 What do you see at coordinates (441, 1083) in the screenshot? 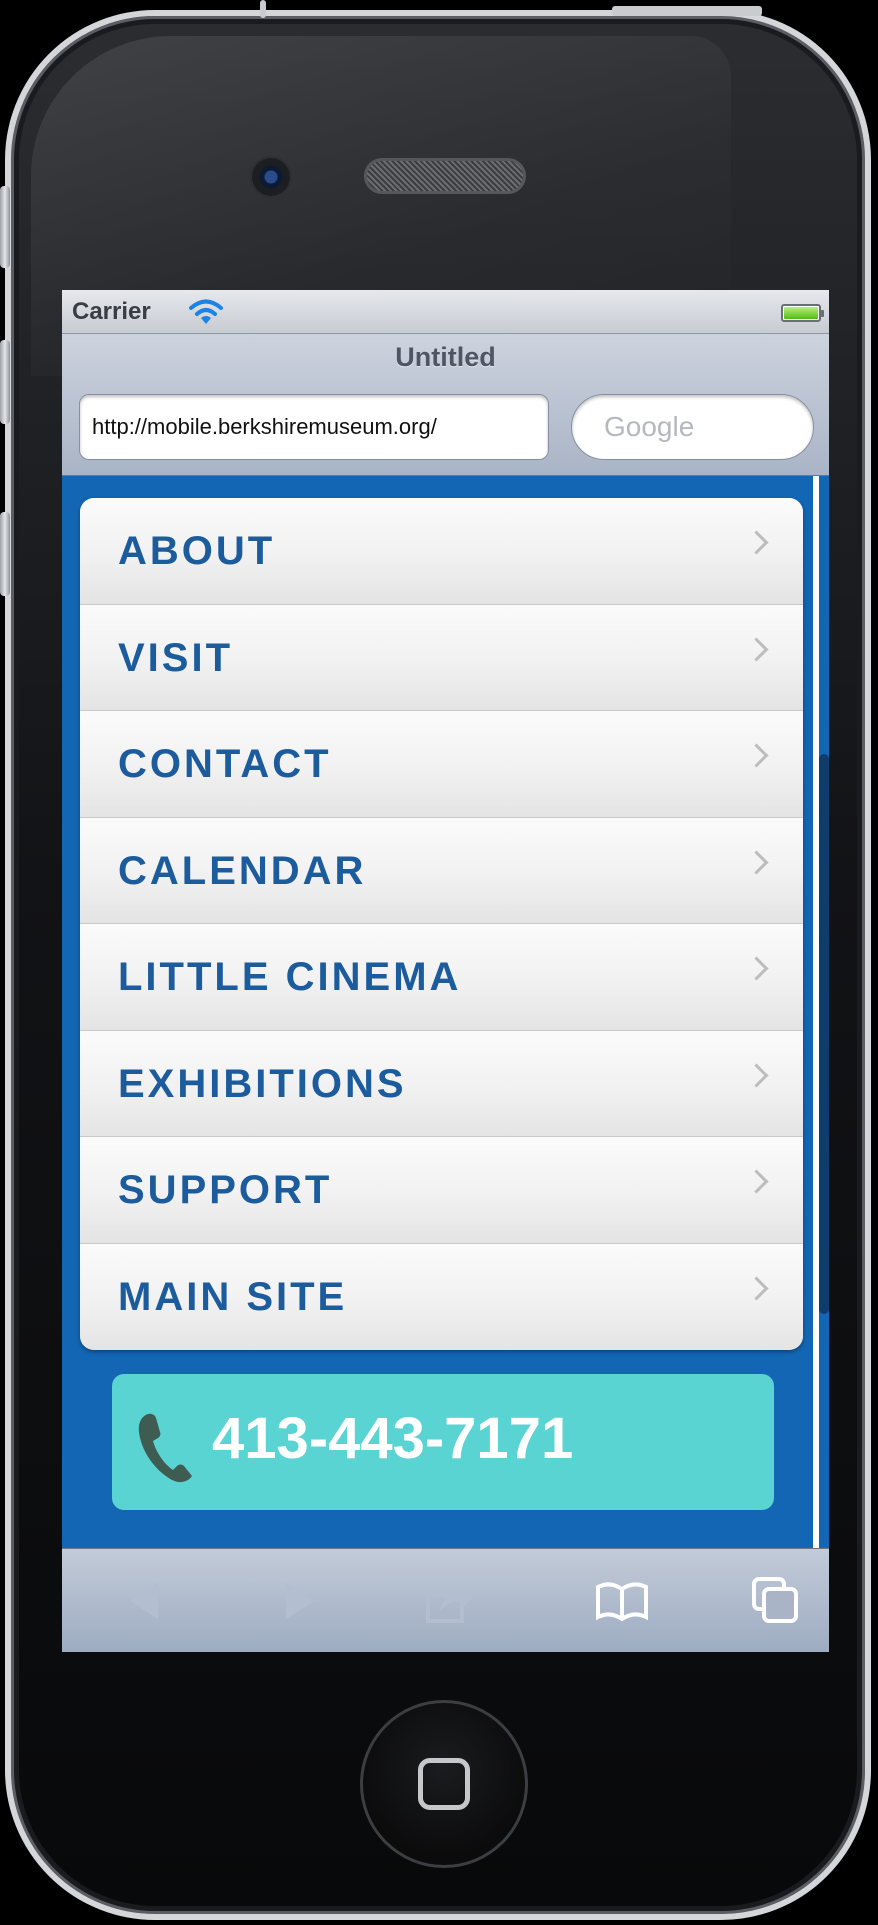
I see `menu-item-exhibitions: EXHIBITIONS` at bounding box center [441, 1083].